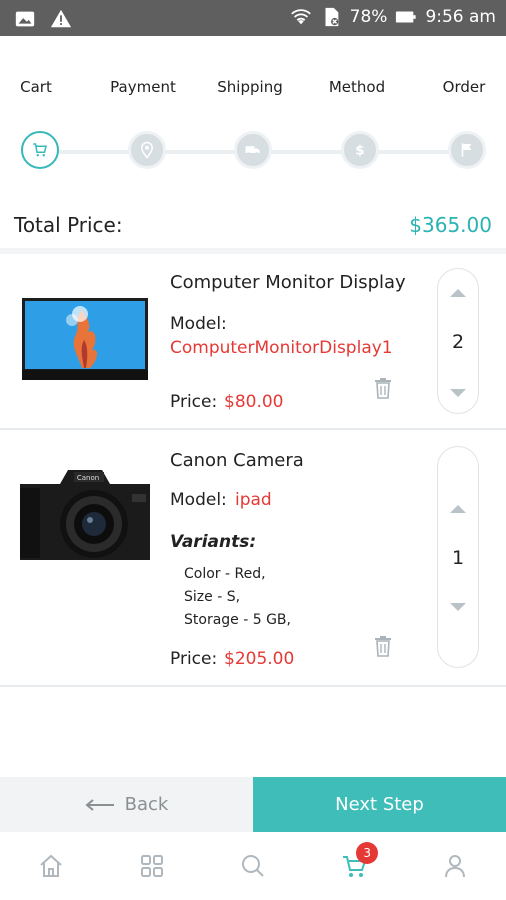 The width and height of the screenshot is (506, 900). I want to click on grid-icon, so click(151, 866).